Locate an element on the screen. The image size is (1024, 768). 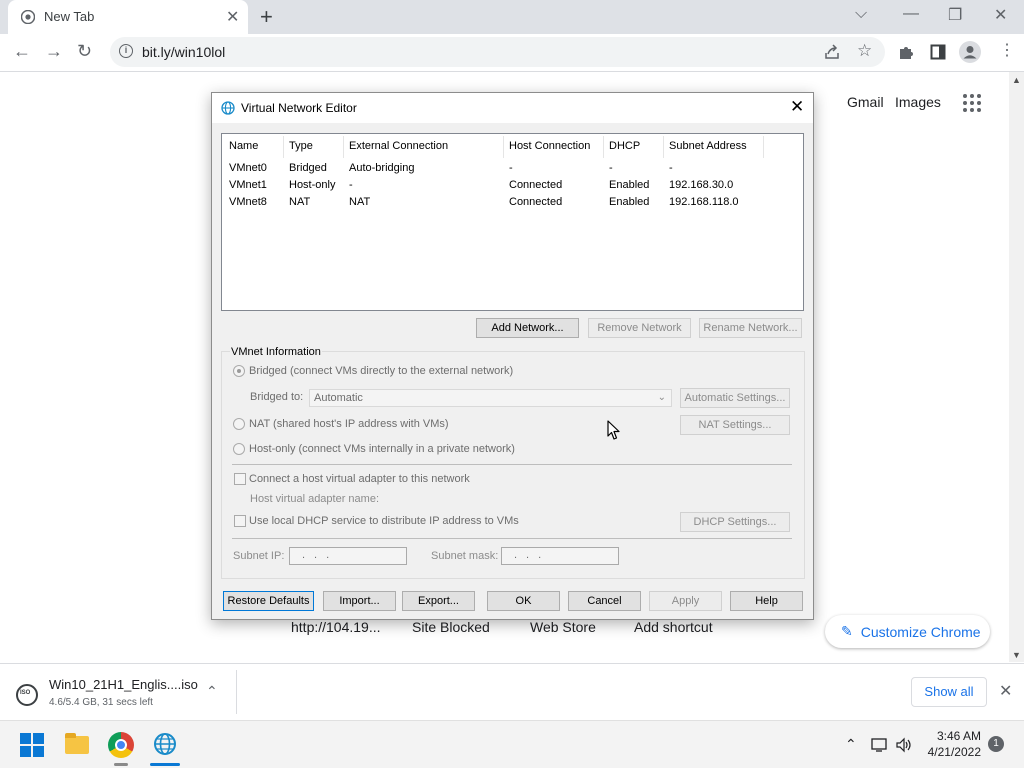
clock-date: 4/21/2022 is located at coordinates (954, 752).